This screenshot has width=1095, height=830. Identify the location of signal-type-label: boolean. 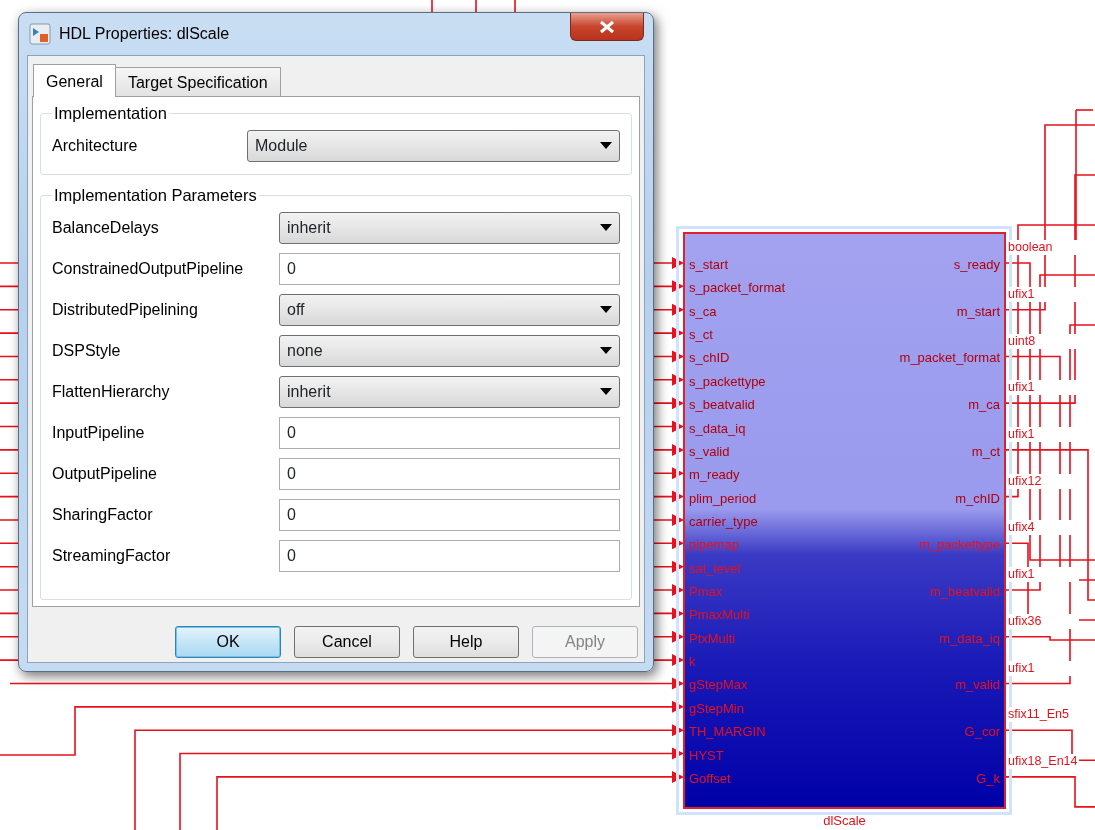
(1043, 248).